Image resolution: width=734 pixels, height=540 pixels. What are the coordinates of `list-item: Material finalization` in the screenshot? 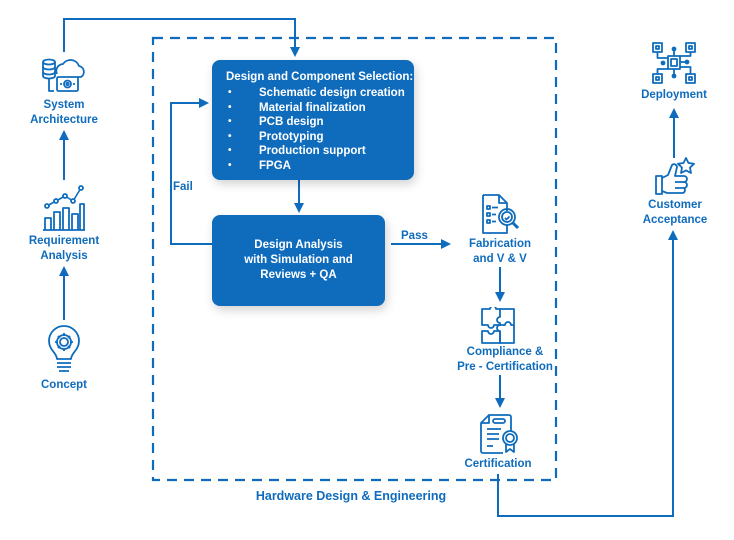 It's located at (315, 108).